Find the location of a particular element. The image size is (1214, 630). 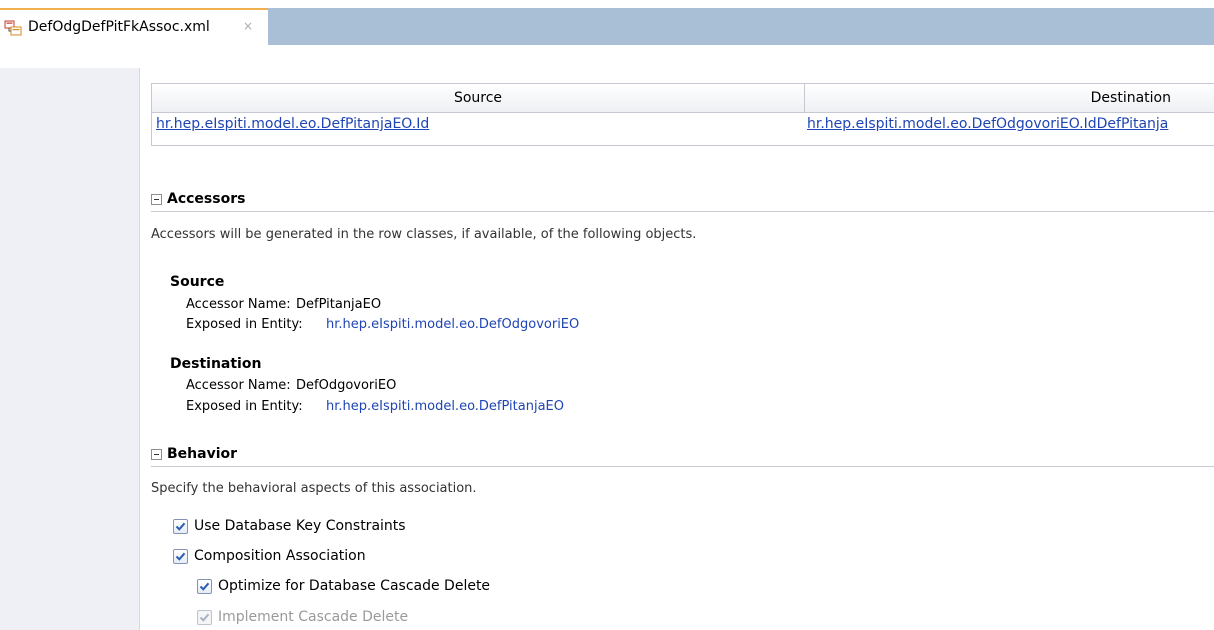

accessors-title: Accessors is located at coordinates (206, 199).